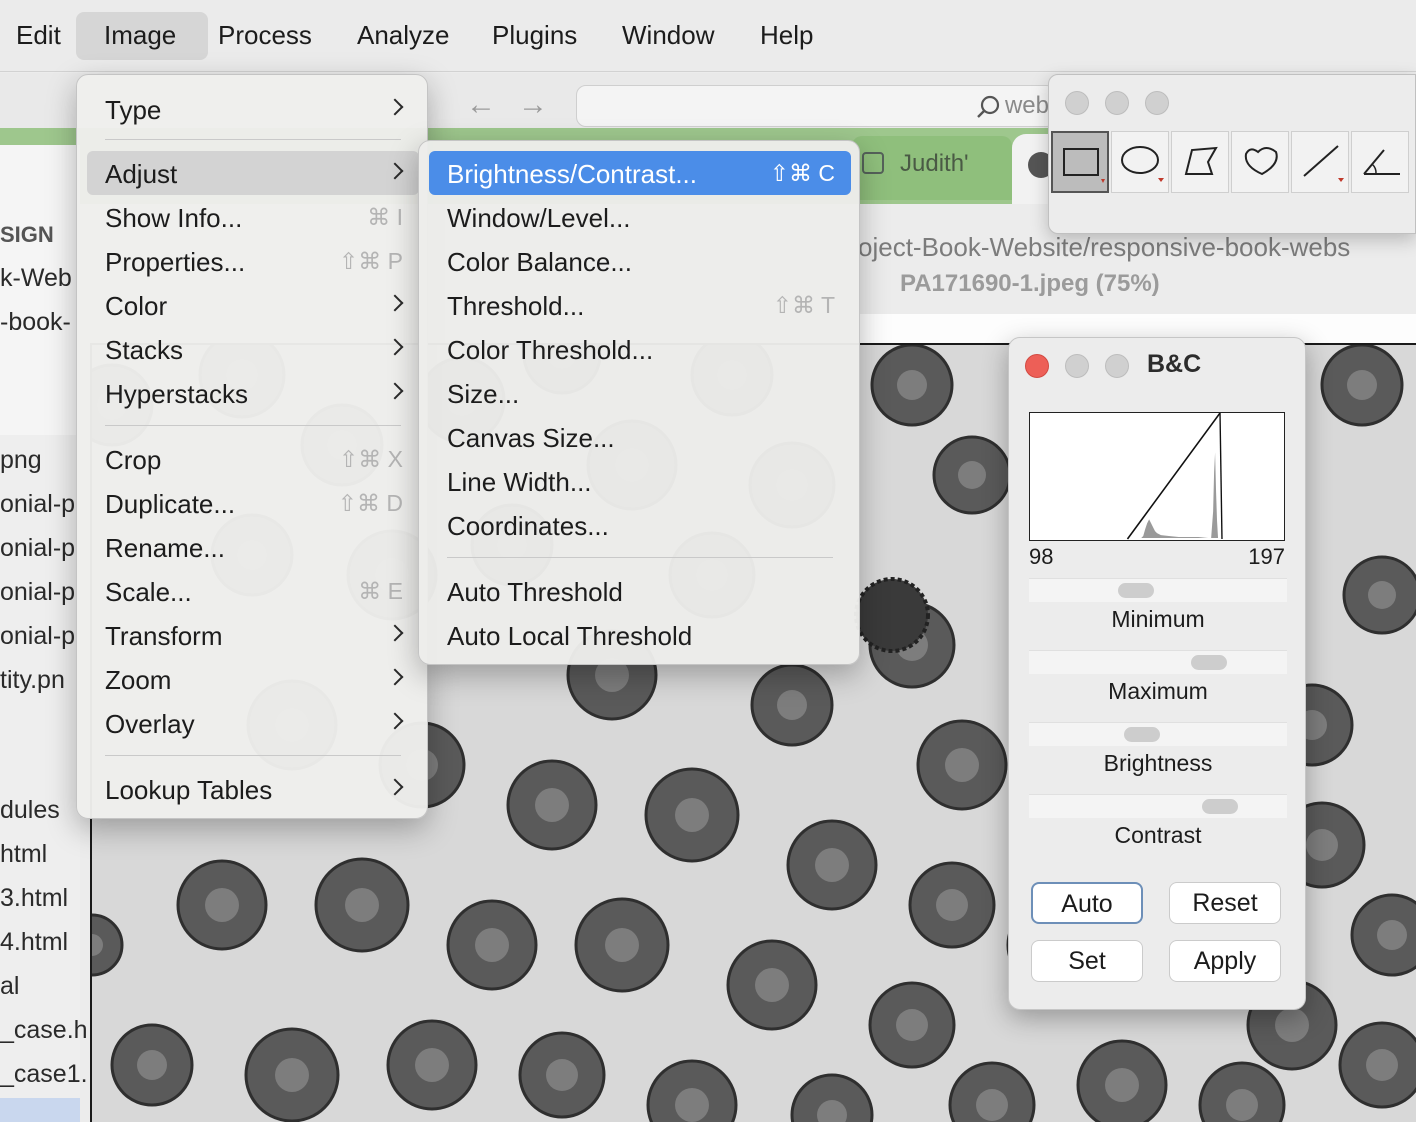 Image resolution: width=1416 pixels, height=1122 pixels. Describe the element at coordinates (668, 36) in the screenshot. I see `menu-window: Window` at that location.